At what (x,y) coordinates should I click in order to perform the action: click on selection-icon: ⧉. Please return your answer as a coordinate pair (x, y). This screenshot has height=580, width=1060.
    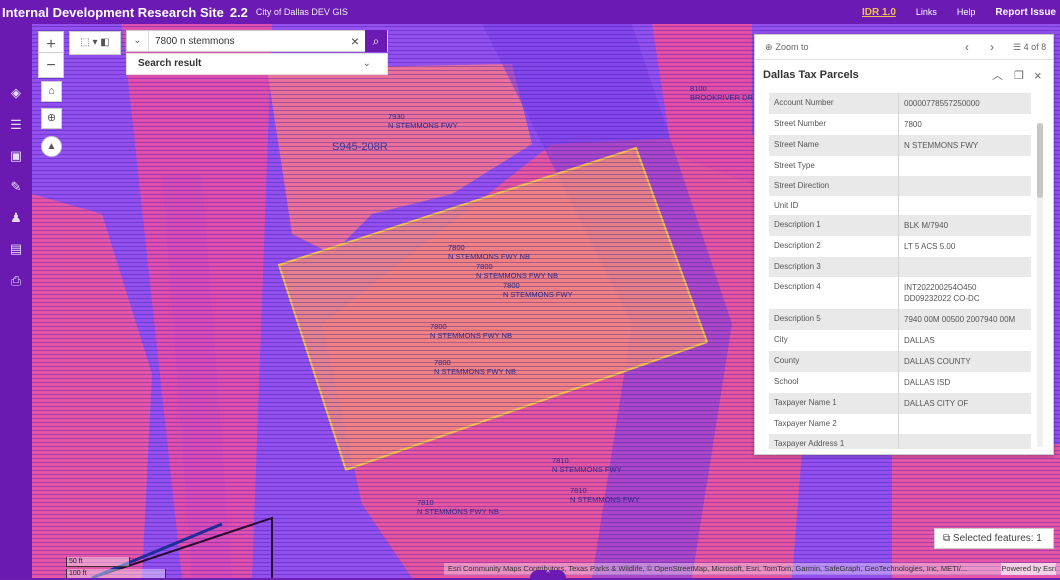
    Looking at the image, I should click on (948, 538).